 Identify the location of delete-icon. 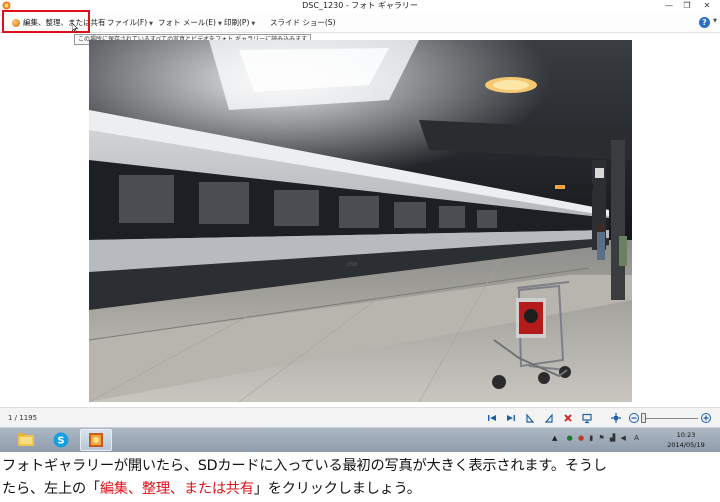
(568, 418).